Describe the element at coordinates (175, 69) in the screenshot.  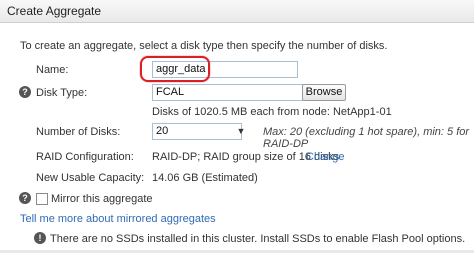
I see `name-highlight-annotation` at that location.